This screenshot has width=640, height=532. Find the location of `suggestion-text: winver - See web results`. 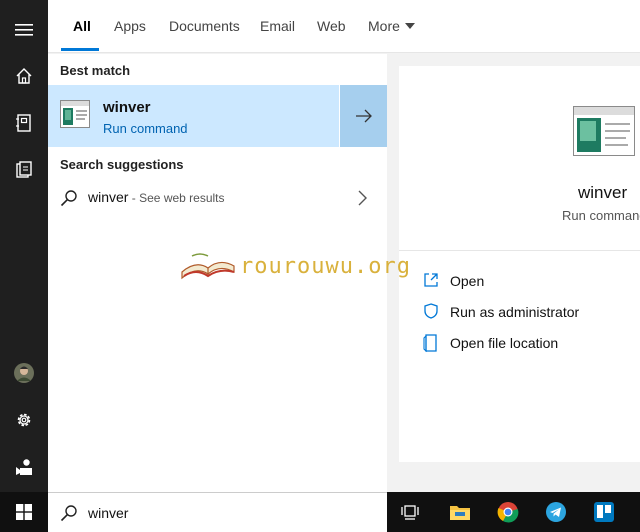

suggestion-text: winver - See web results is located at coordinates (156, 197).